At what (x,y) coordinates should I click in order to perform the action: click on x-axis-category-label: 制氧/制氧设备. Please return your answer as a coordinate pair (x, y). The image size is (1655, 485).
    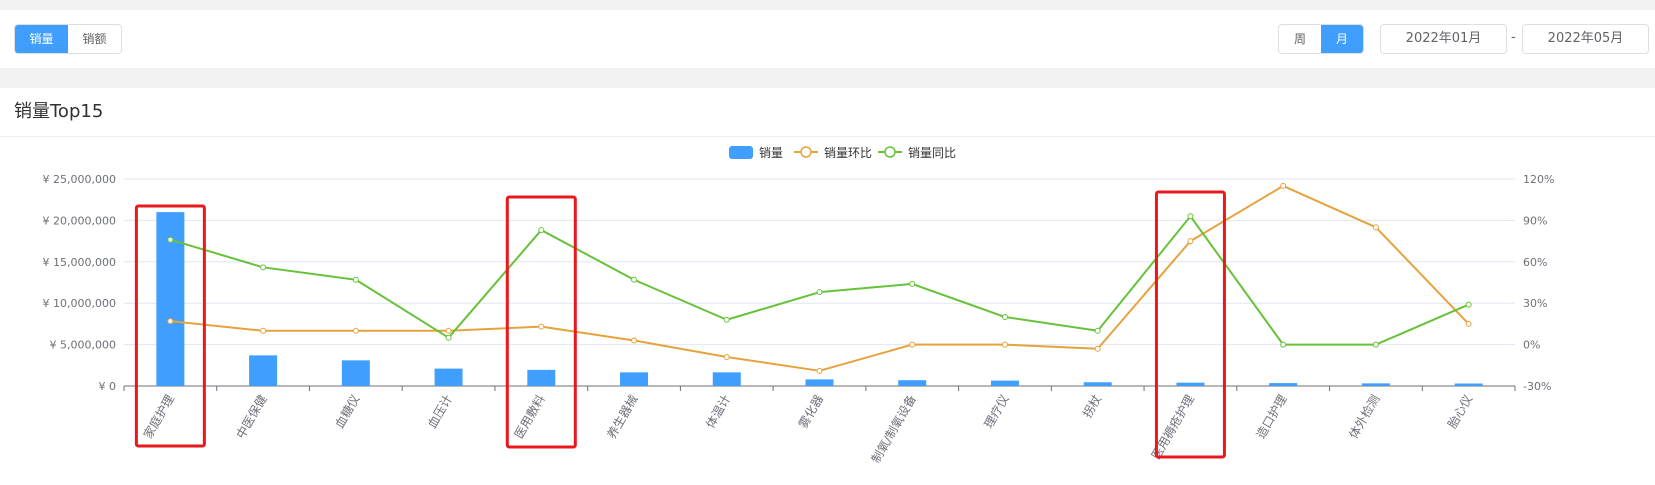
    Looking at the image, I should click on (894, 429).